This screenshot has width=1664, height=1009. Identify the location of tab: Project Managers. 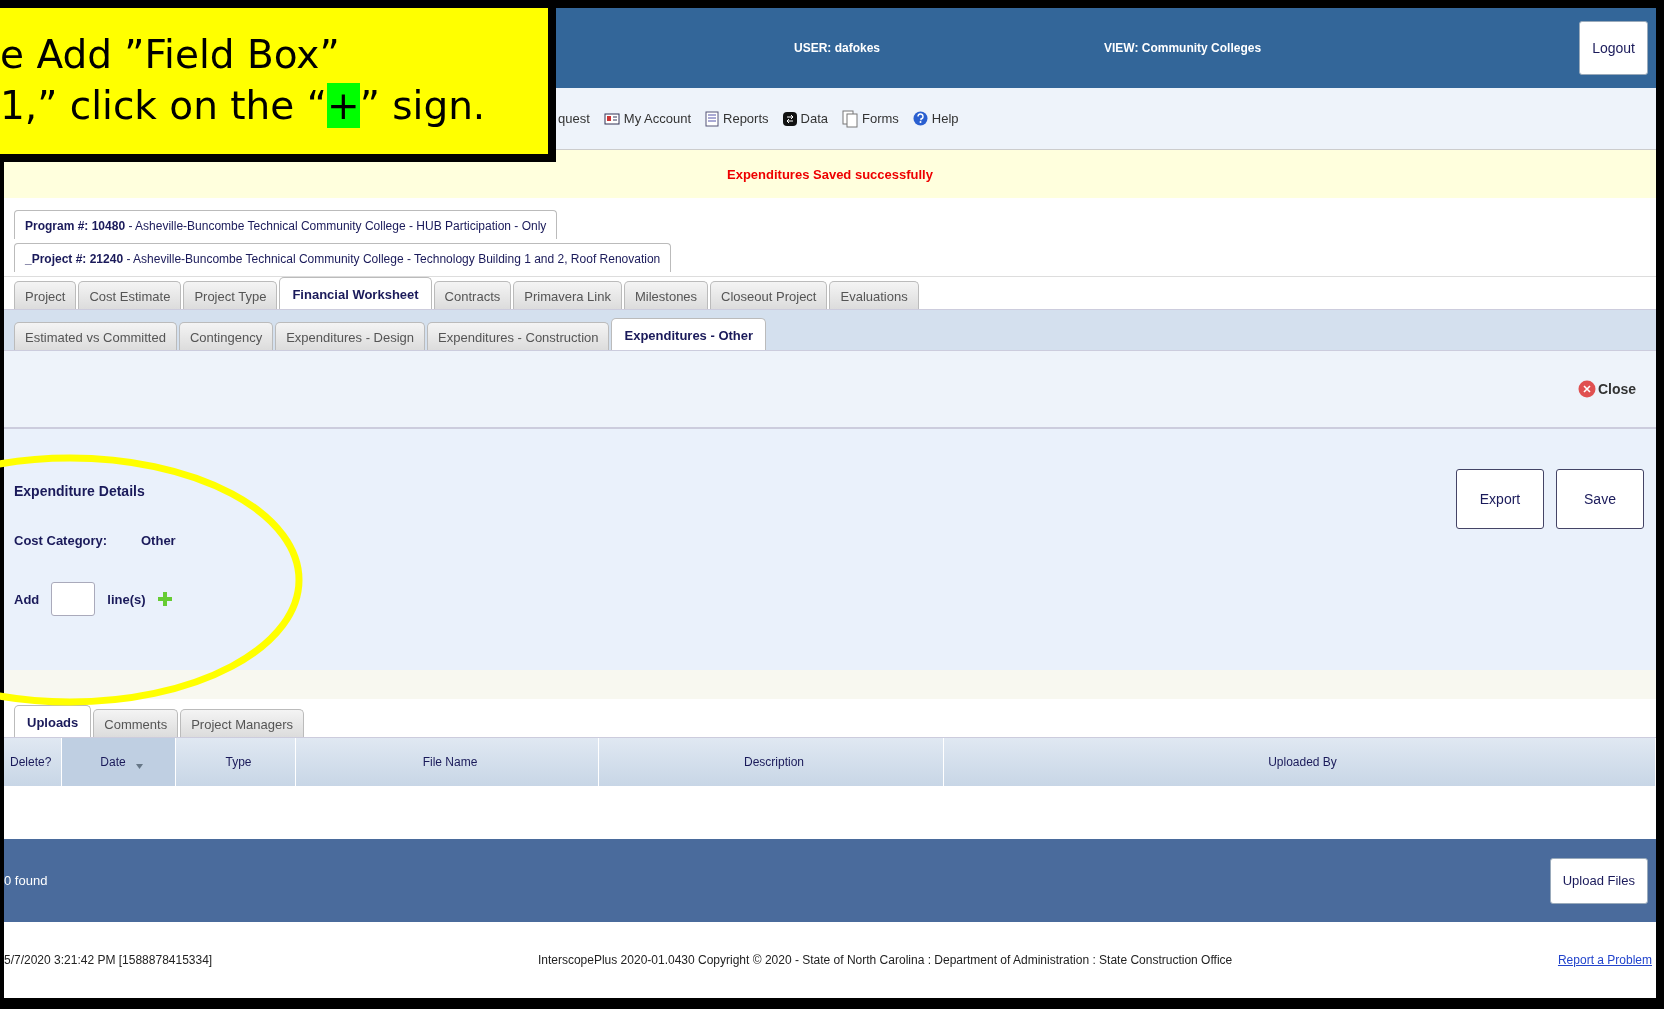
(242, 723).